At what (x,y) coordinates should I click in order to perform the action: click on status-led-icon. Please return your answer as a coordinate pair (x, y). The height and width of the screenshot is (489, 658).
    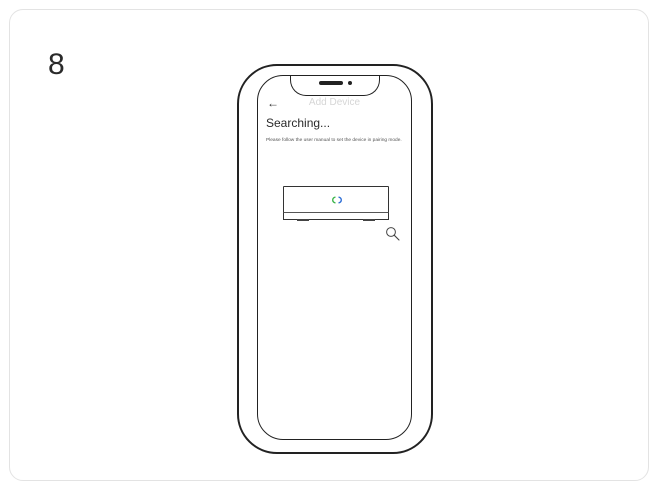
    Looking at the image, I should click on (337, 200).